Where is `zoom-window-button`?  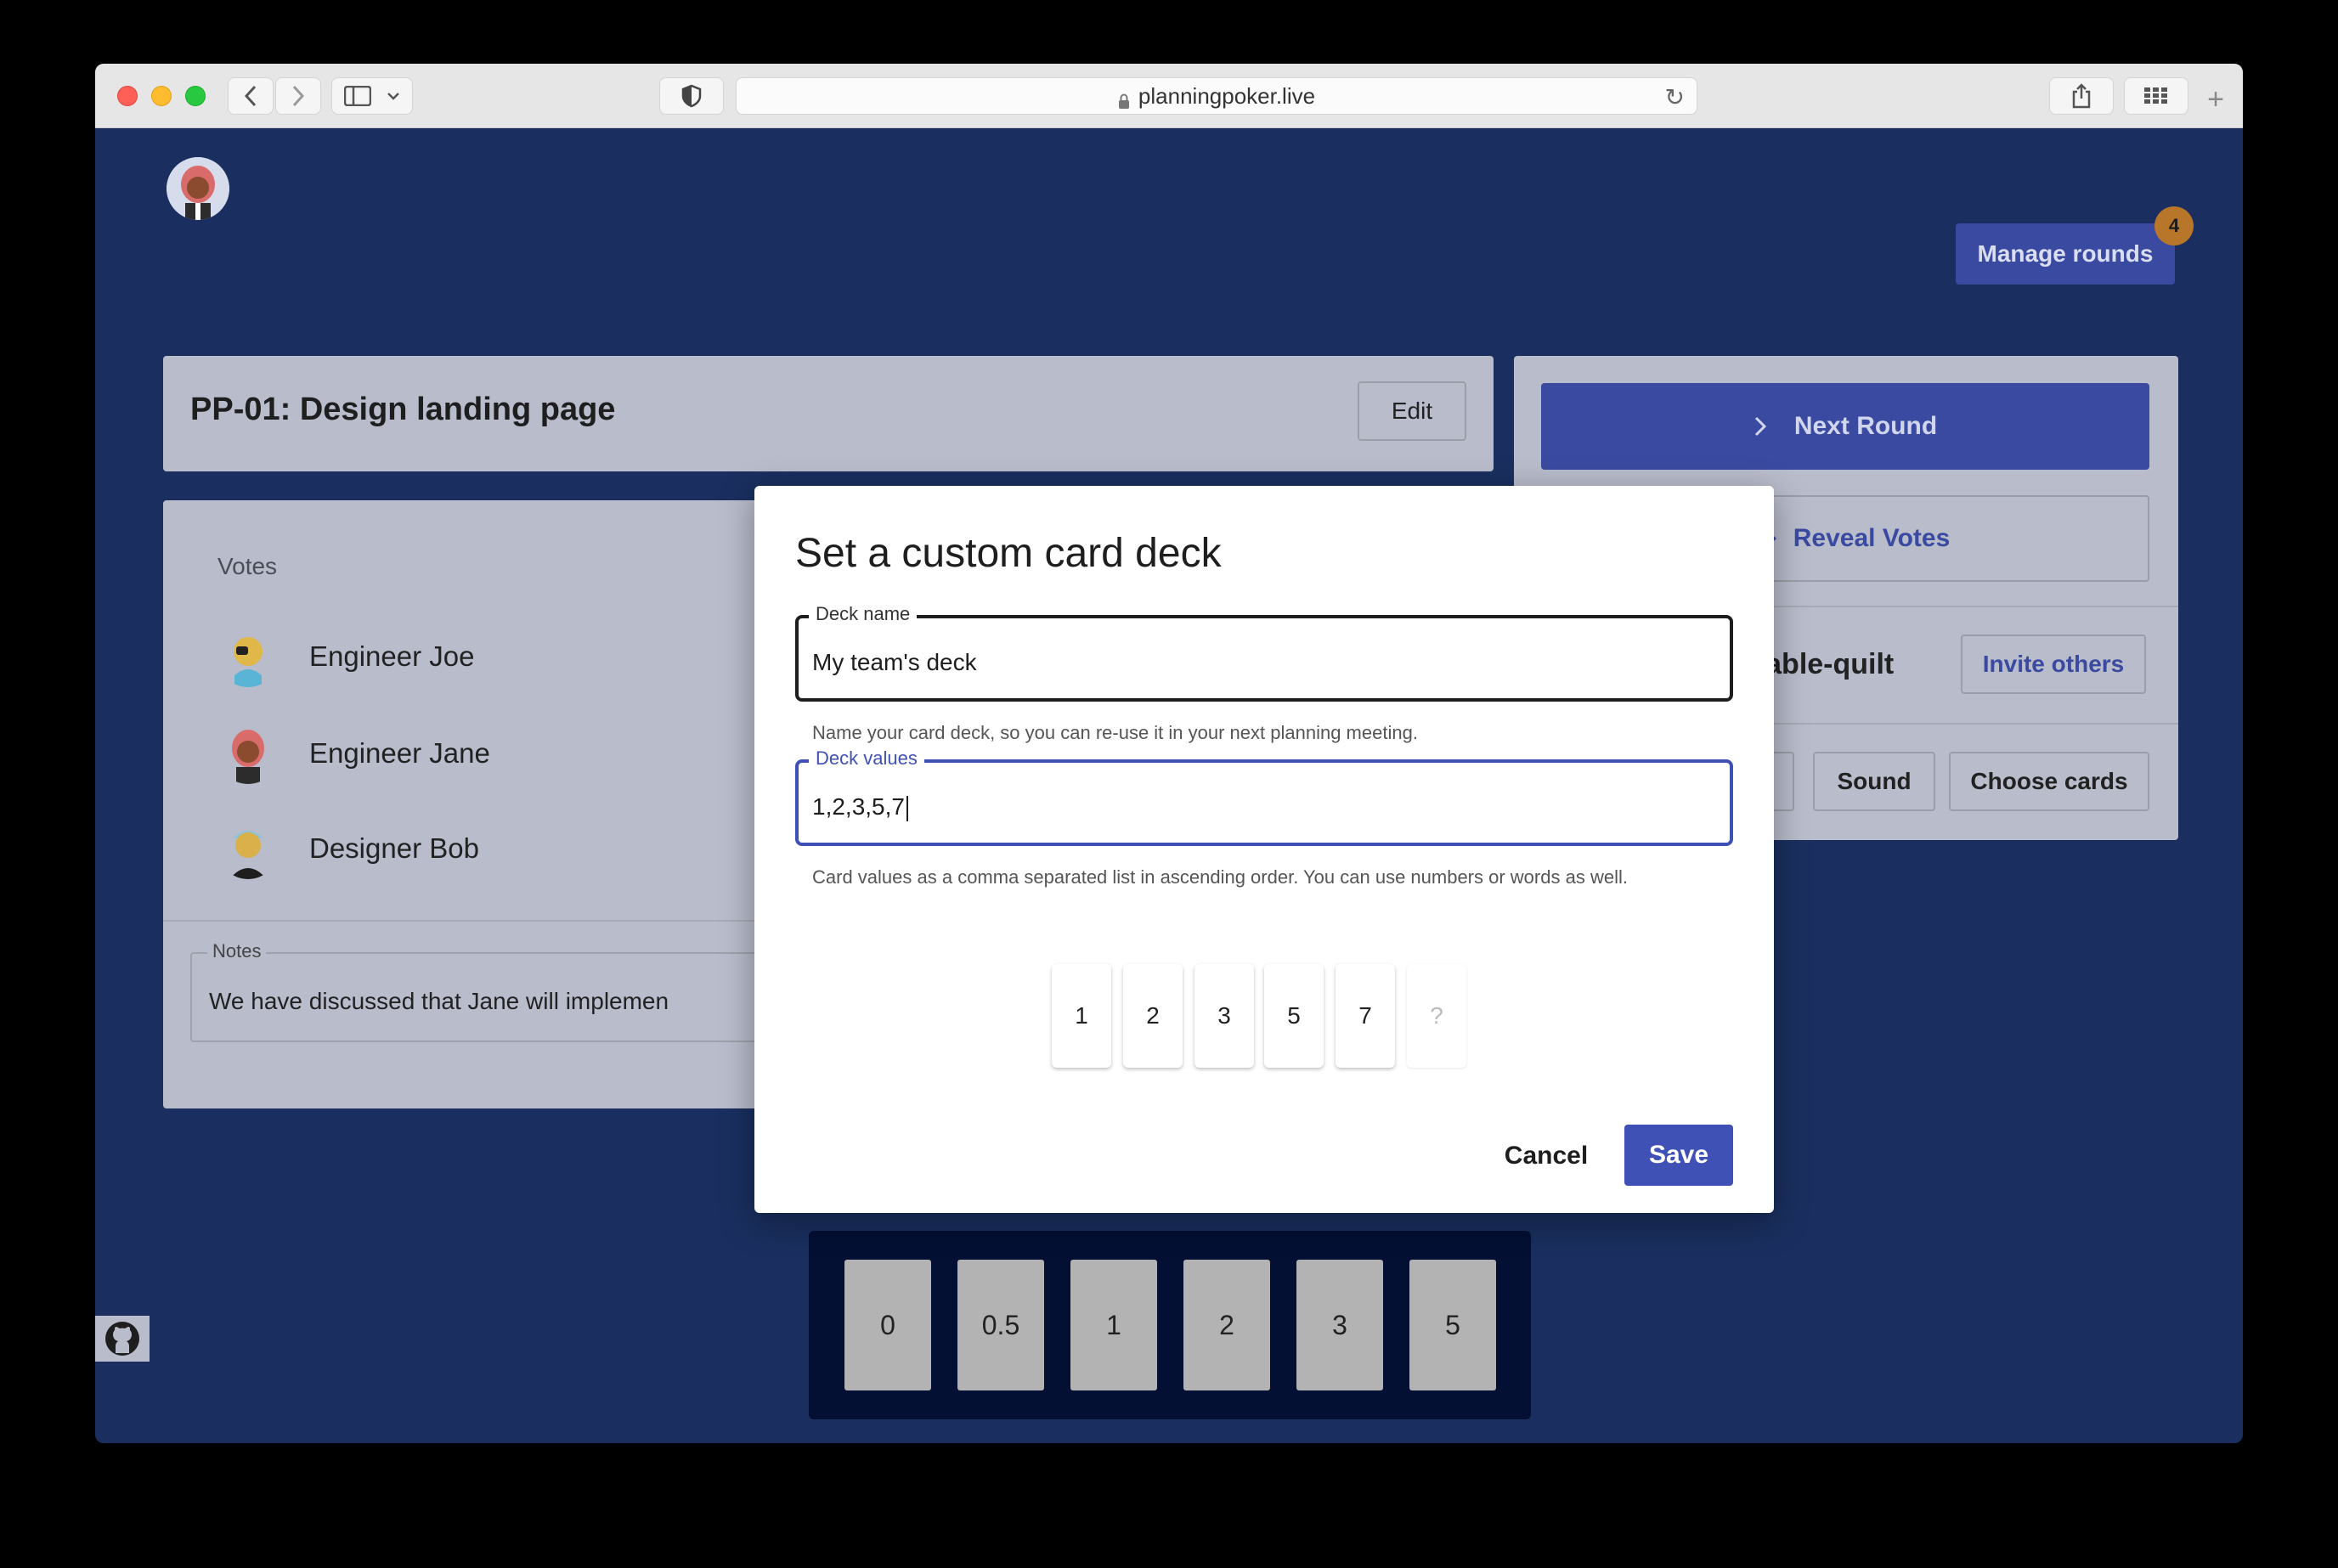 zoom-window-button is located at coordinates (195, 96).